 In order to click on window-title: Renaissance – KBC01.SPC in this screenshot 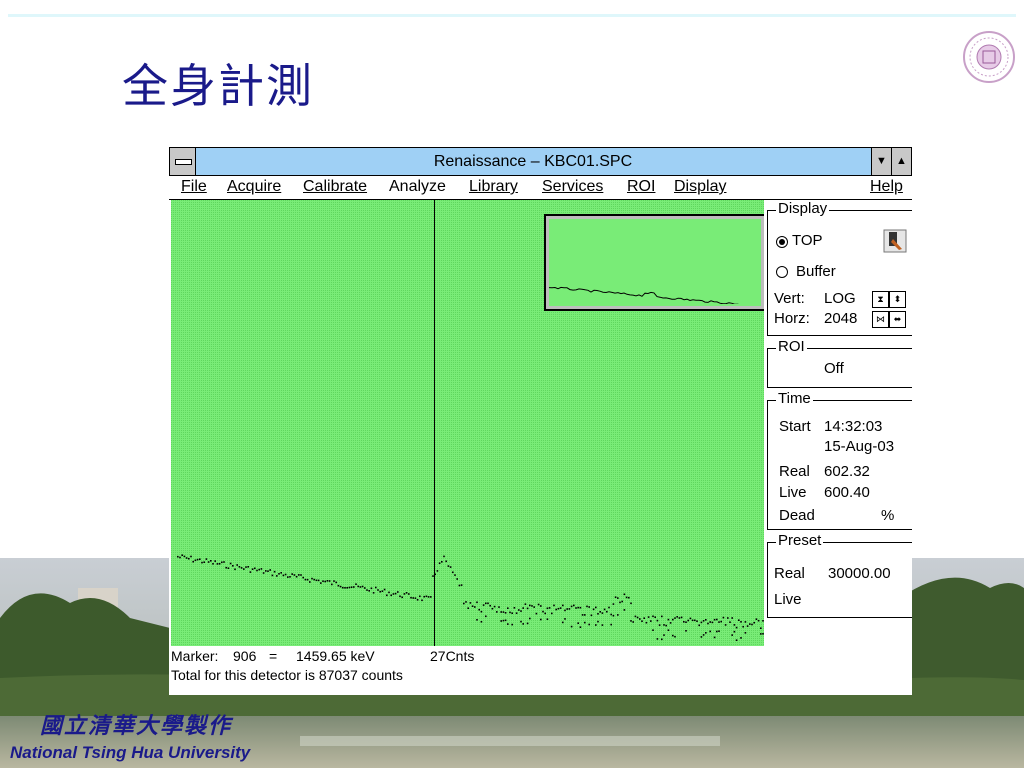, I will do `click(533, 161)`.